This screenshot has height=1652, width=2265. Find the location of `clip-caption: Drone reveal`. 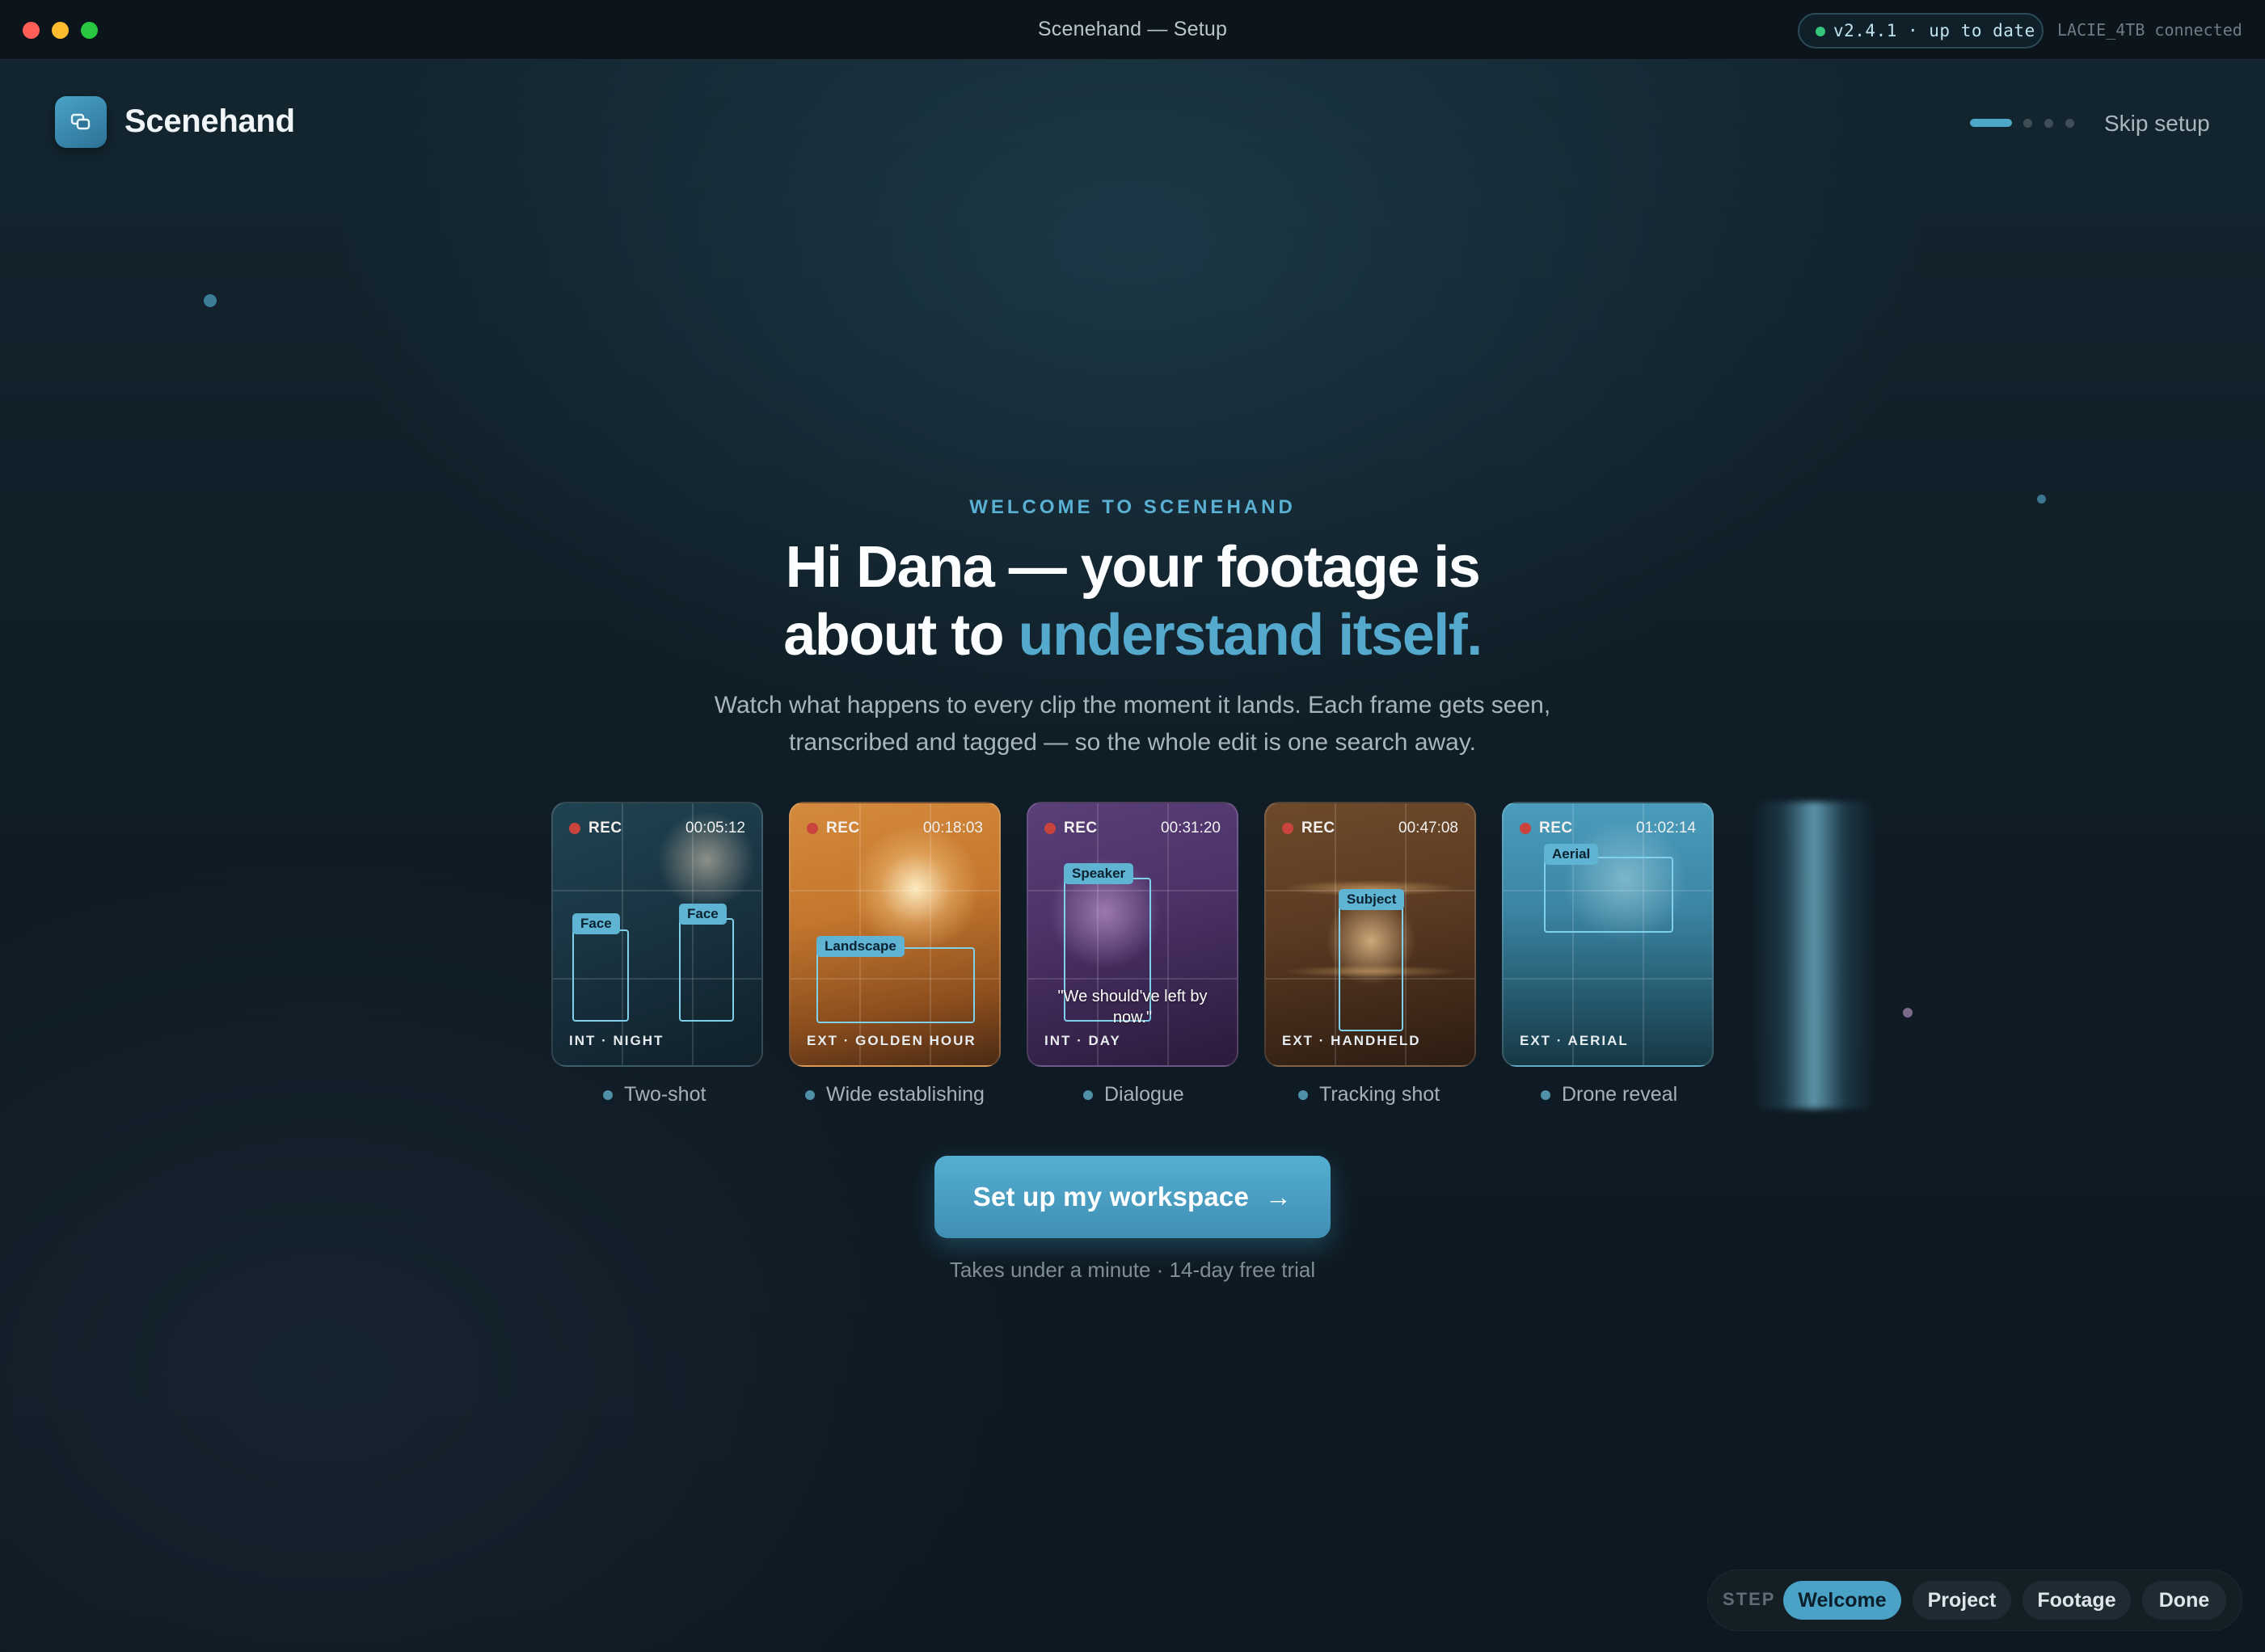

clip-caption: Drone reveal is located at coordinates (1609, 1095).